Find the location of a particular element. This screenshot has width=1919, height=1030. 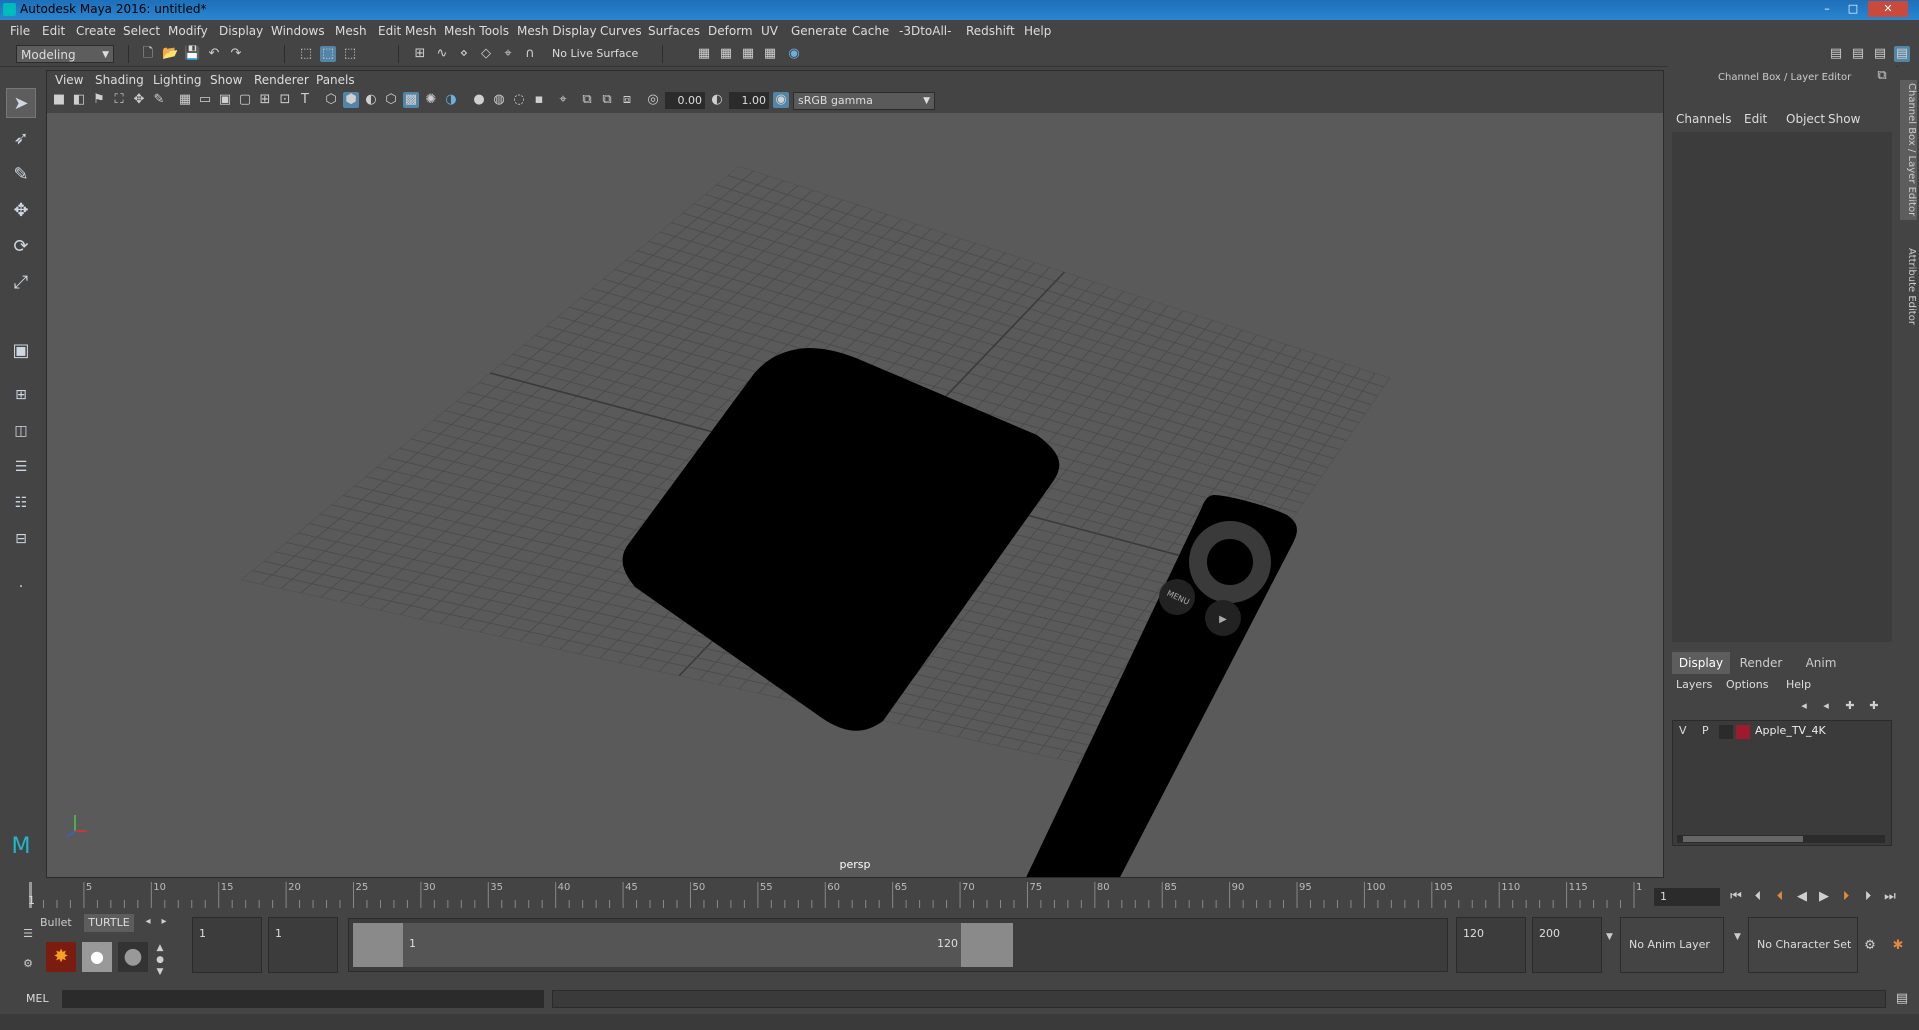

cb-menu-show: Show is located at coordinates (1844, 119).